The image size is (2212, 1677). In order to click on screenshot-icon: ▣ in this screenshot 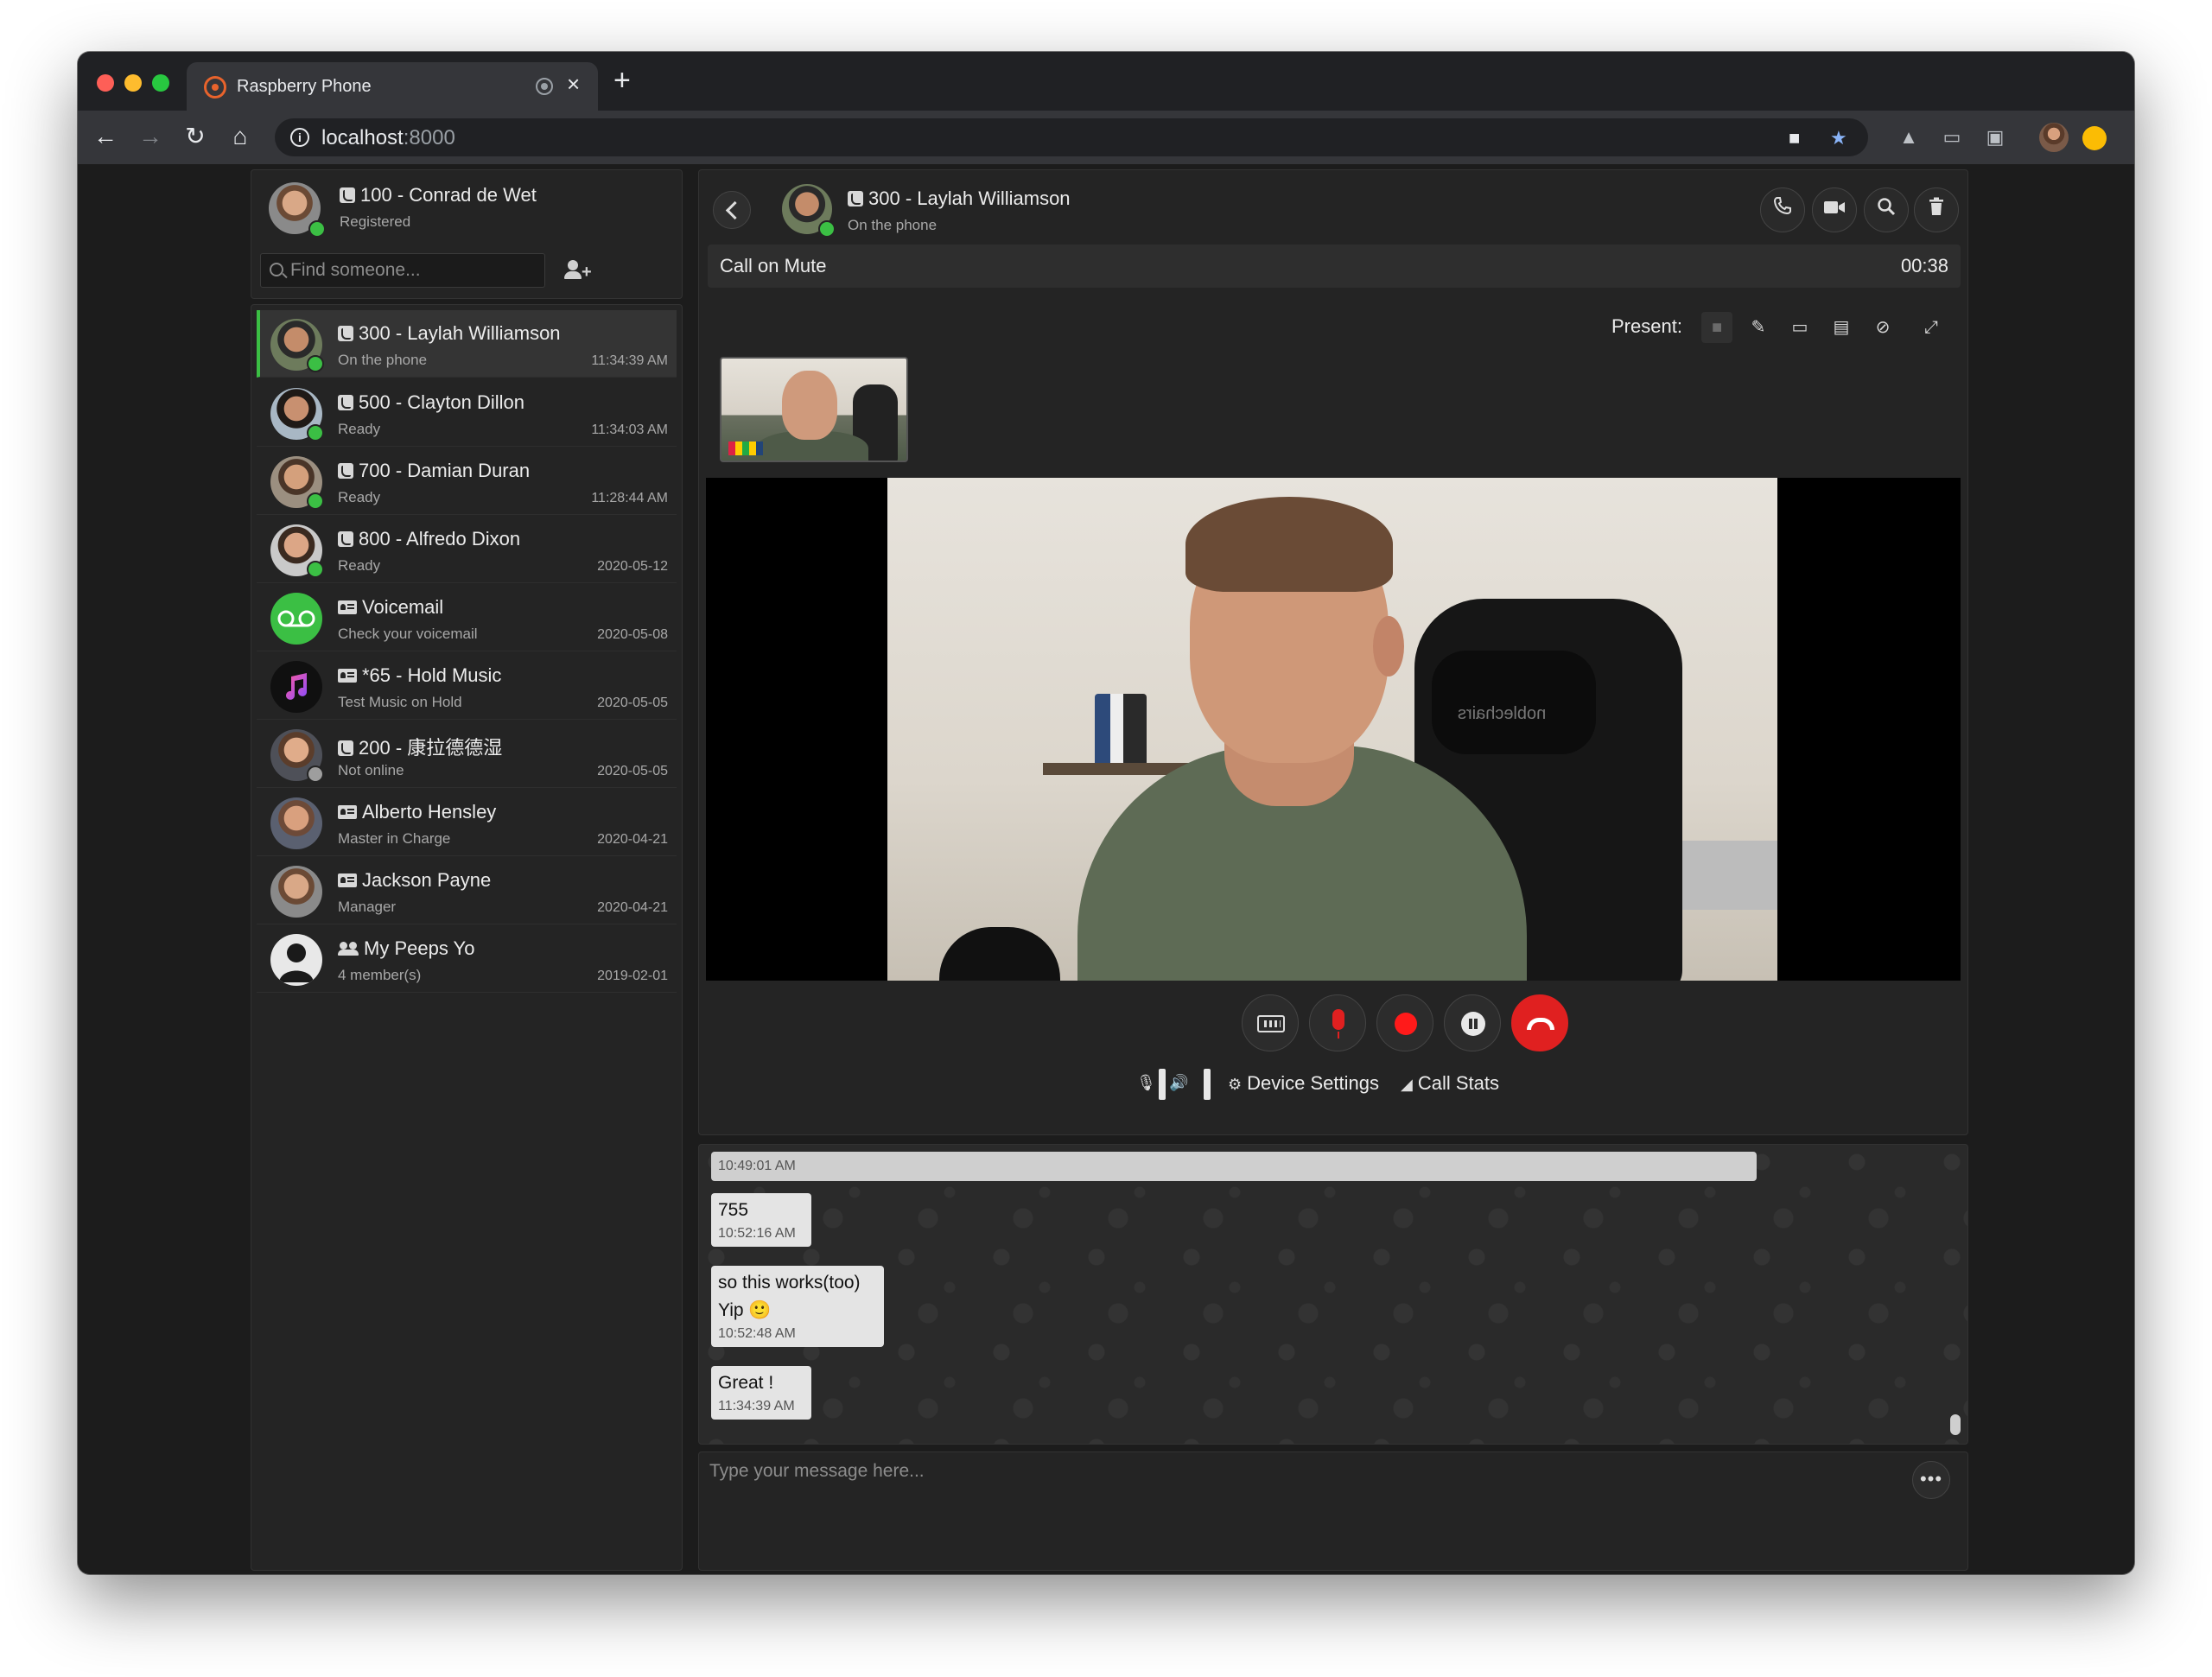, I will do `click(1995, 137)`.